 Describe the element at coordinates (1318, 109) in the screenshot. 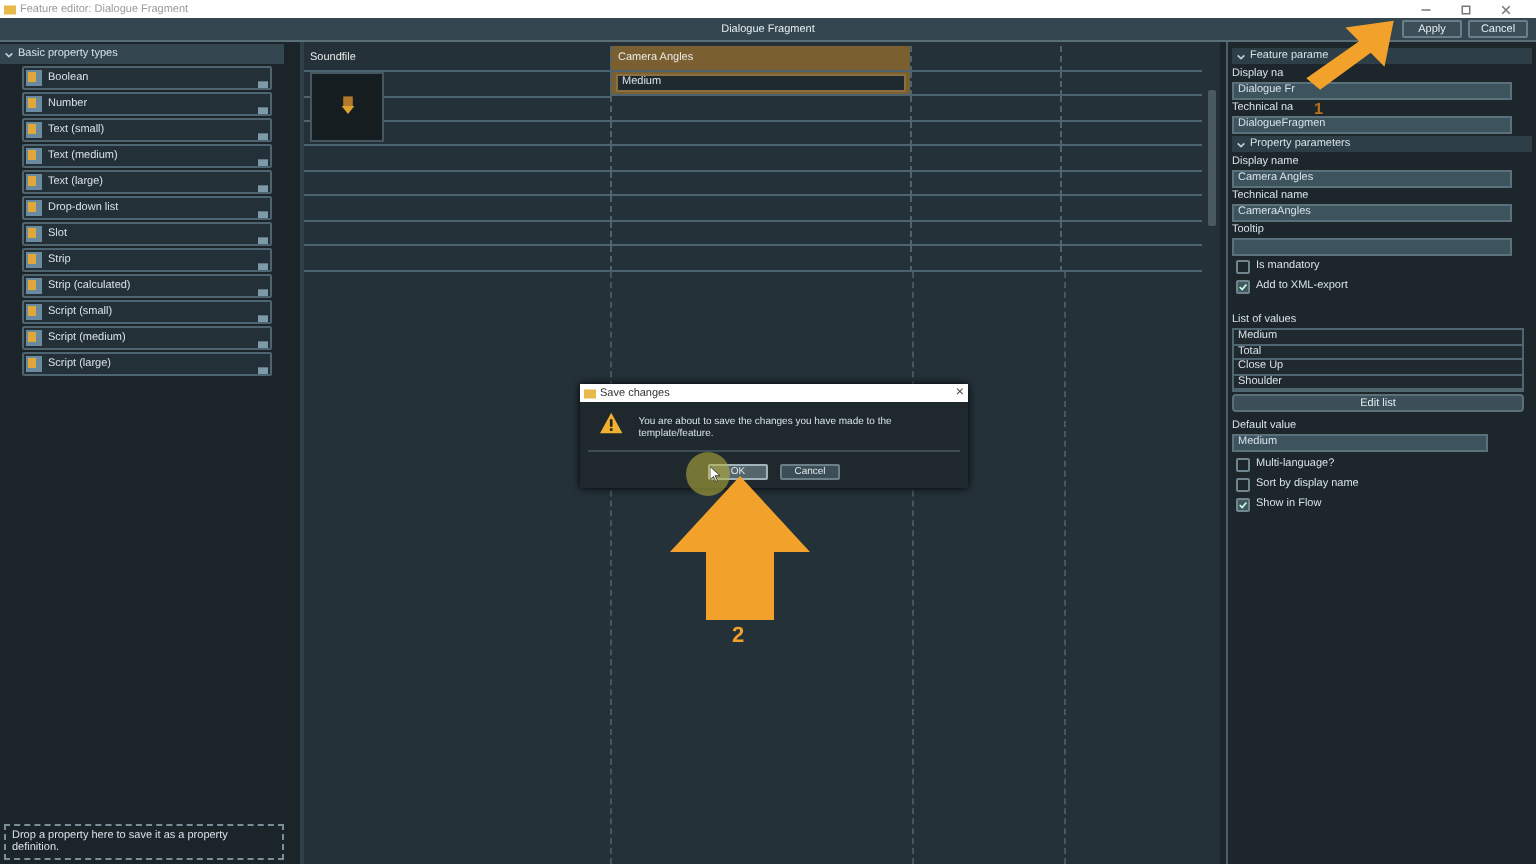

I see `annotation-number: 1` at that location.